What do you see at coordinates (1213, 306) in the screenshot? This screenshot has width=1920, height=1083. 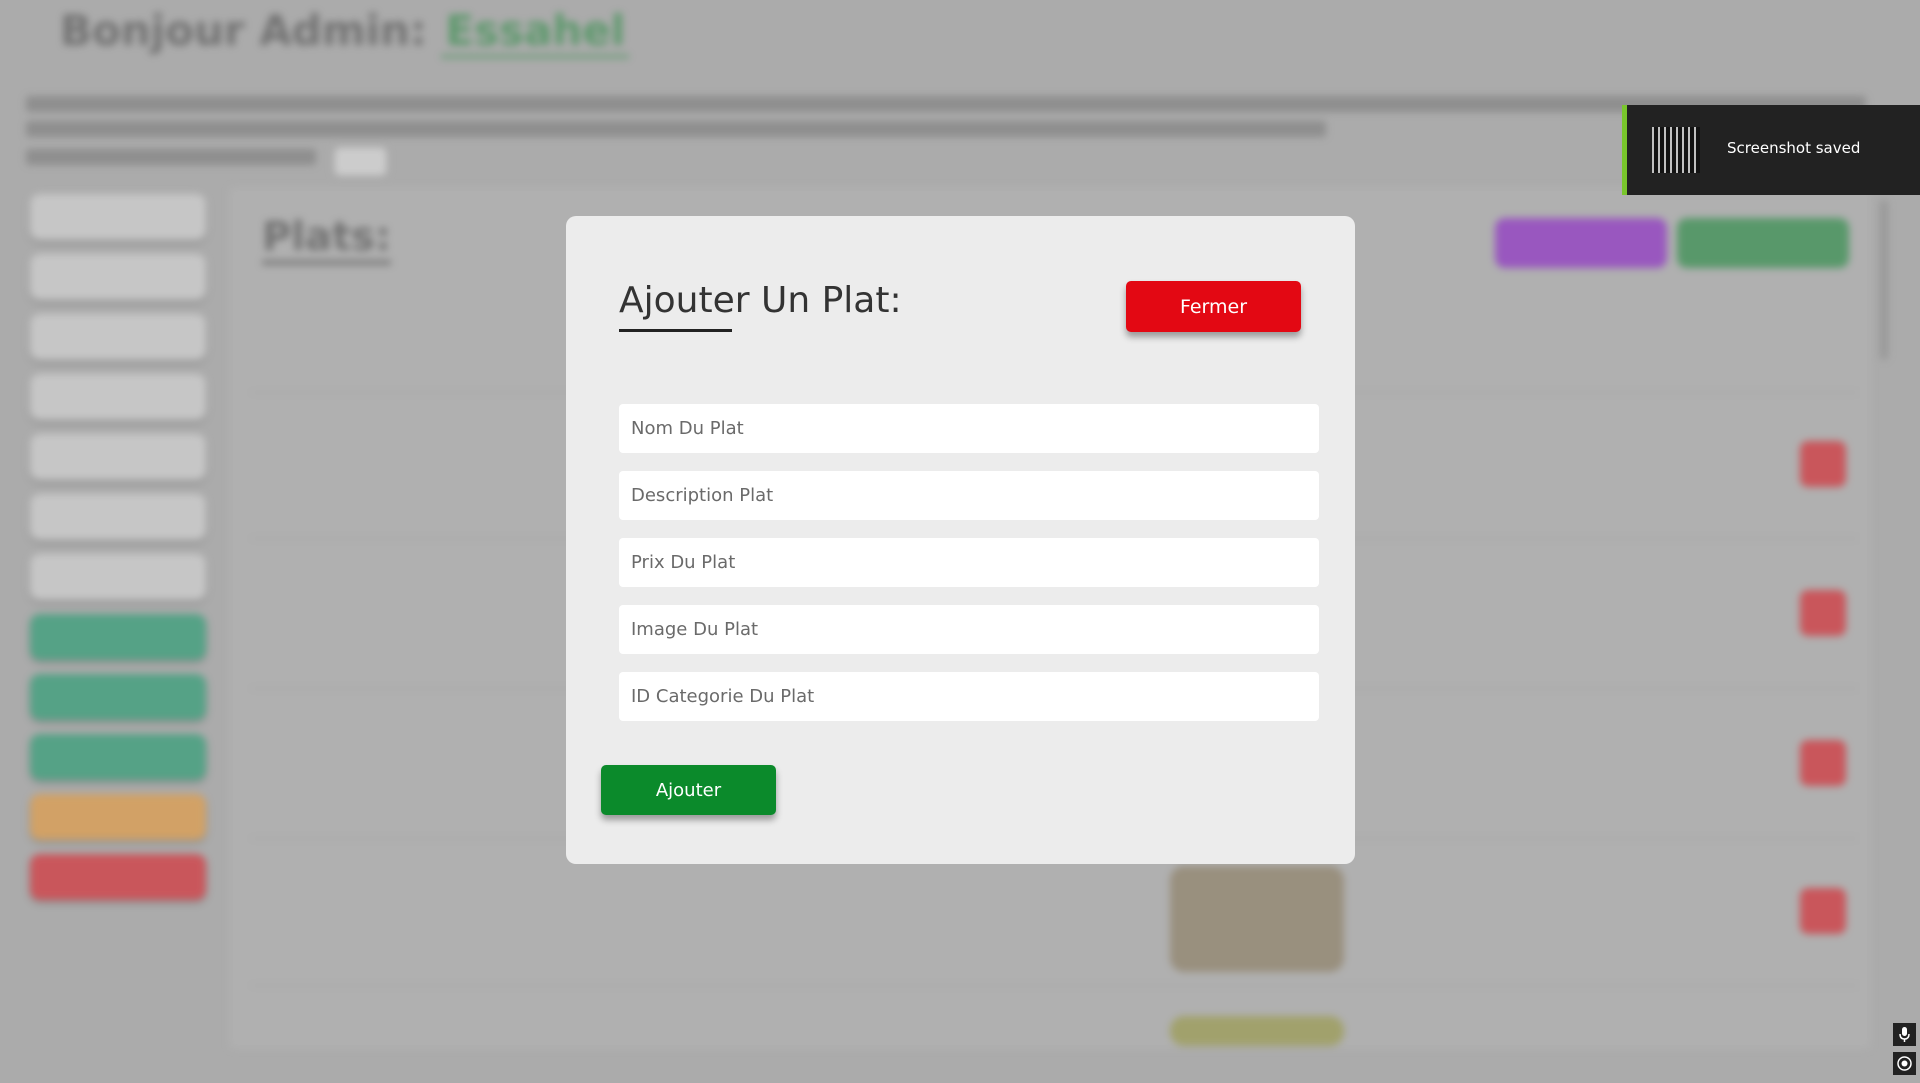 I see `close-button: Fermer` at bounding box center [1213, 306].